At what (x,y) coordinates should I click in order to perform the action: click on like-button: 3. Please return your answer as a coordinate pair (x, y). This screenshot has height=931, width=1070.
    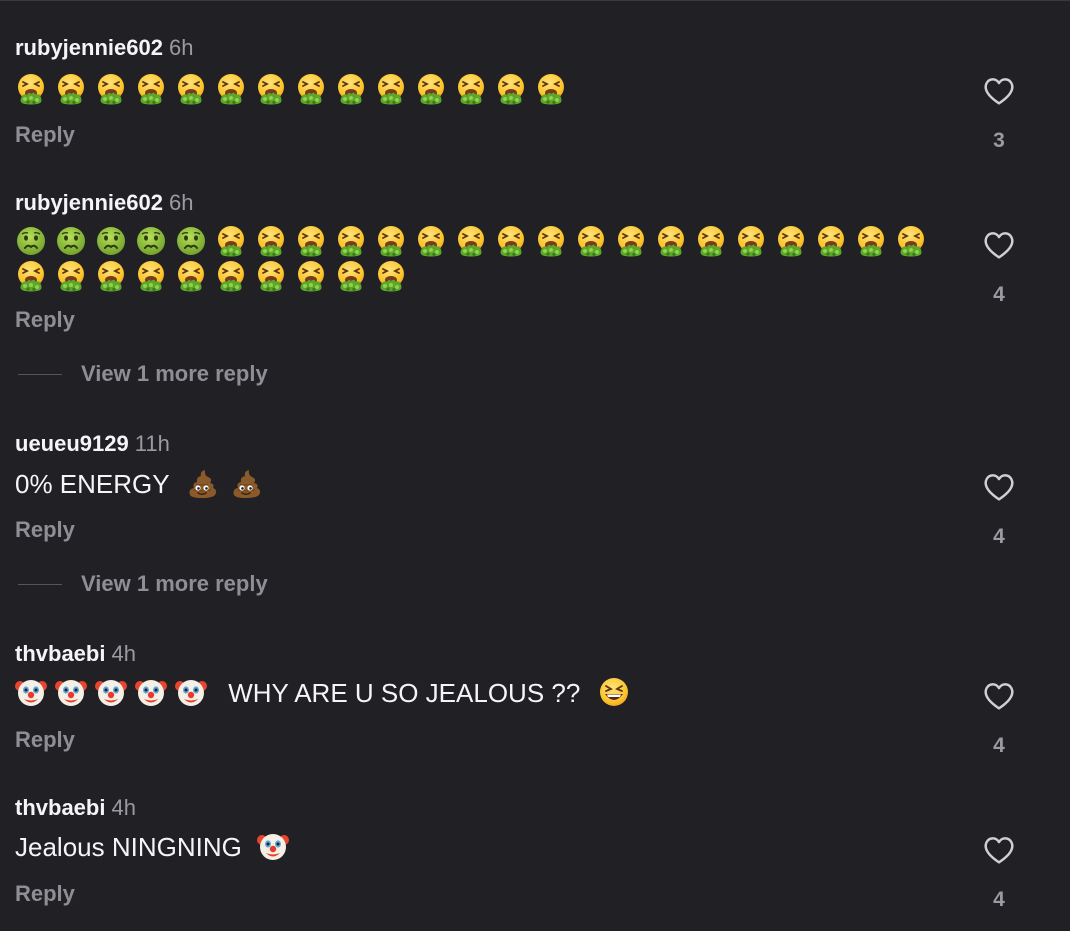
    Looking at the image, I should click on (999, 113).